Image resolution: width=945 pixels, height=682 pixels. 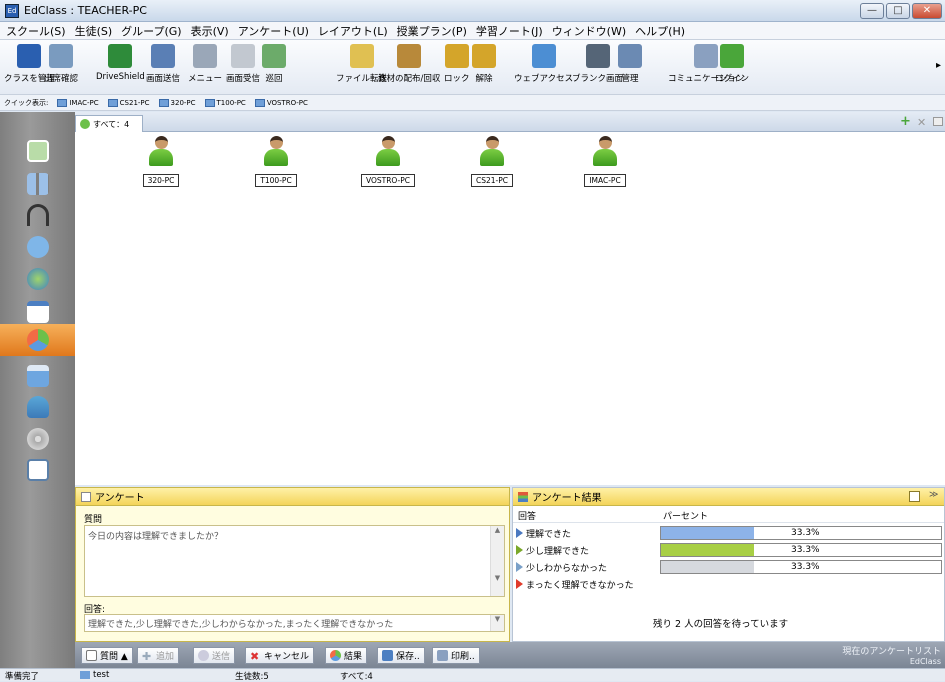 I want to click on toolbar-button: 管理, so click(x=630, y=64).